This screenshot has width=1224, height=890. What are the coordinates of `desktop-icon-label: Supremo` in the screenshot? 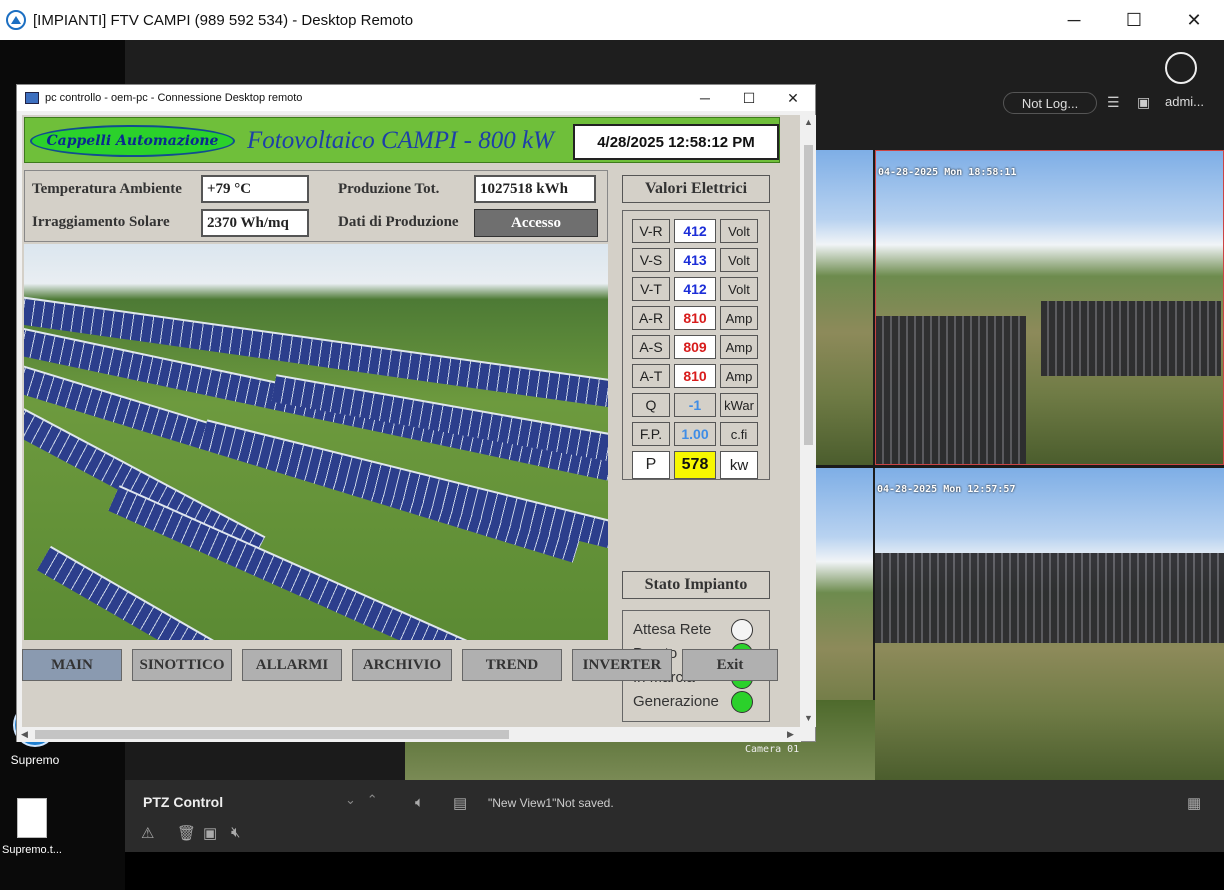 It's located at (35, 760).